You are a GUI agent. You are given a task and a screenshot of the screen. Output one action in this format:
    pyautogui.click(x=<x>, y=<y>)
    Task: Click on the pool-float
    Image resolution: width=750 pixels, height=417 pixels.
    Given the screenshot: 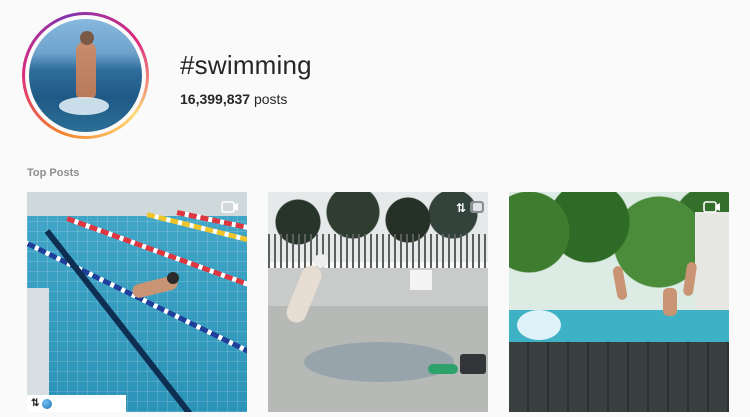 What is the action you would take?
    pyautogui.click(x=443, y=369)
    